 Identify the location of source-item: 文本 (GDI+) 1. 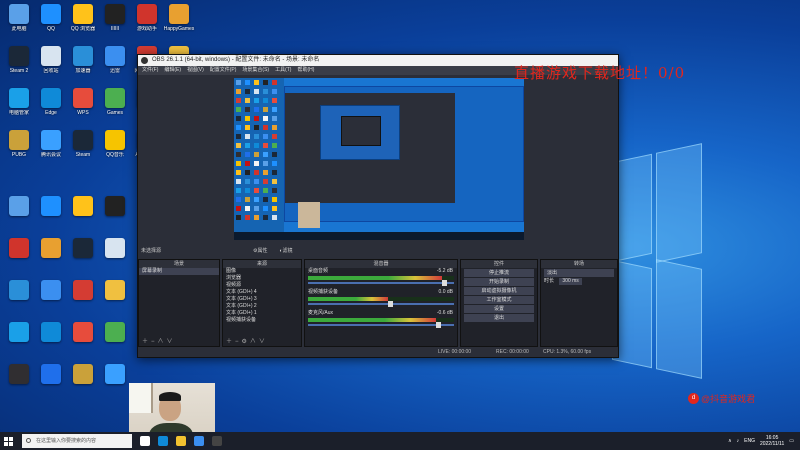
(262, 313).